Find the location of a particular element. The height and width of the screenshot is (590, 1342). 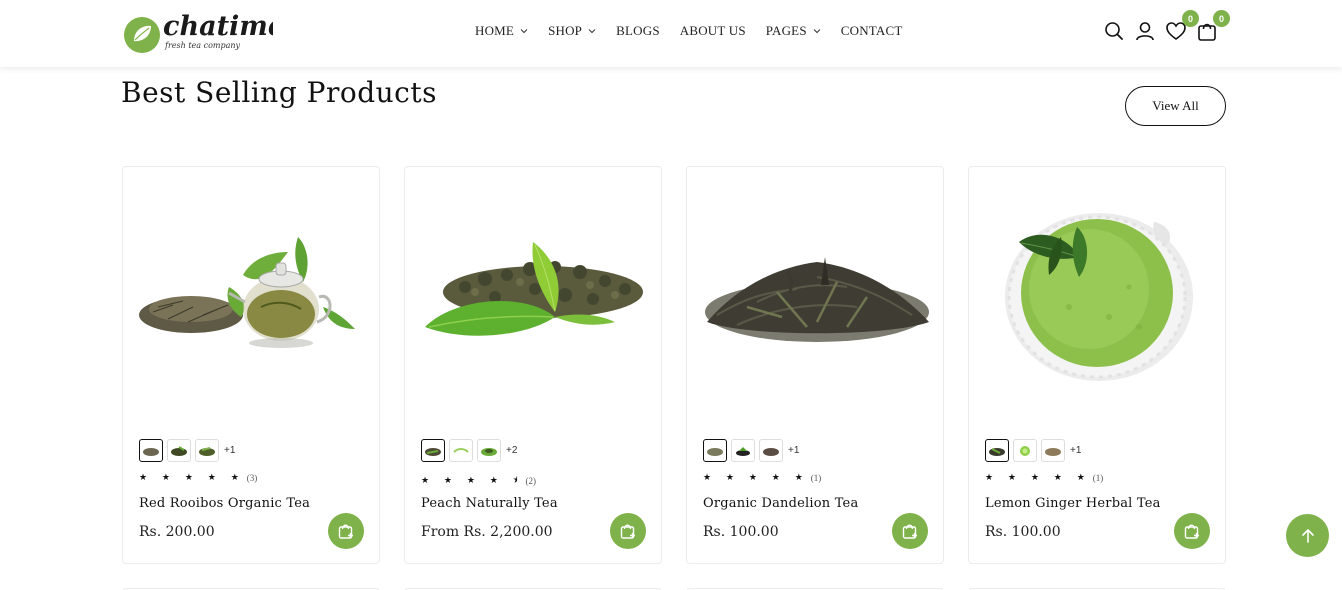

header-actions: 0 0 is located at coordinates (1166, 26).